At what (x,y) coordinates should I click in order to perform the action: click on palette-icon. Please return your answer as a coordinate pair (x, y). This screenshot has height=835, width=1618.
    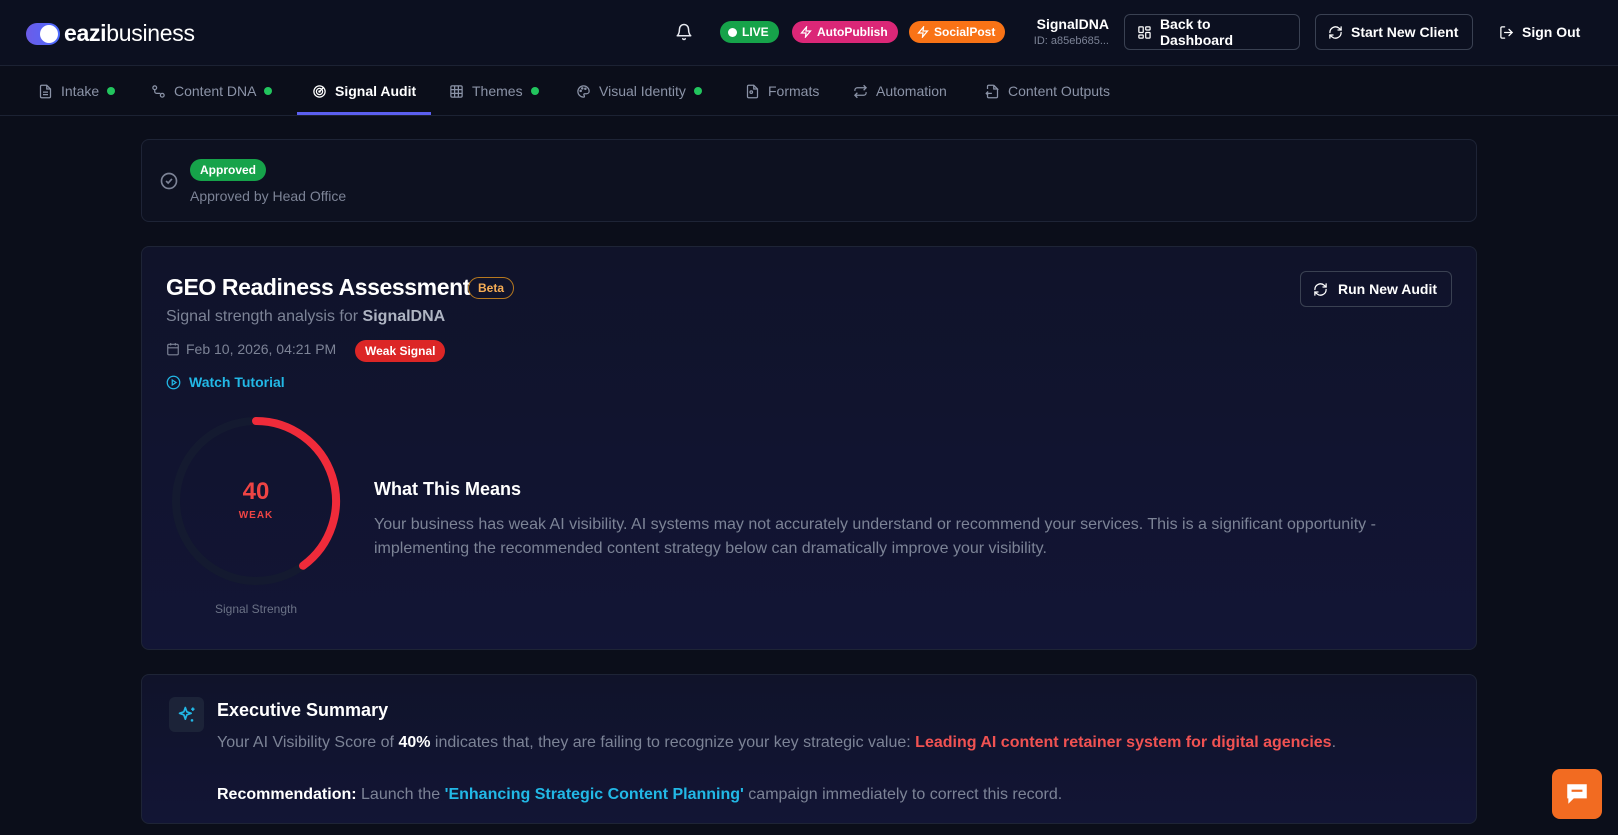
    Looking at the image, I should click on (583, 91).